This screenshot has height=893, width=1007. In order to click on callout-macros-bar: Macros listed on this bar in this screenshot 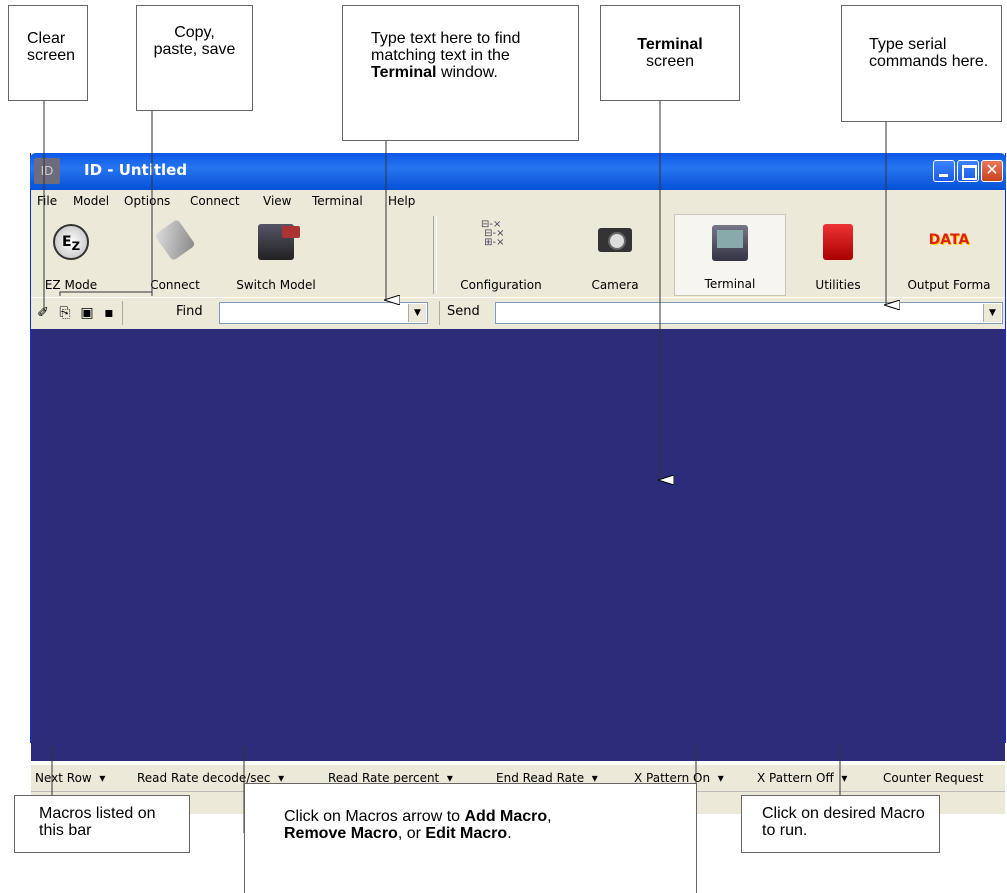, I will do `click(102, 824)`.